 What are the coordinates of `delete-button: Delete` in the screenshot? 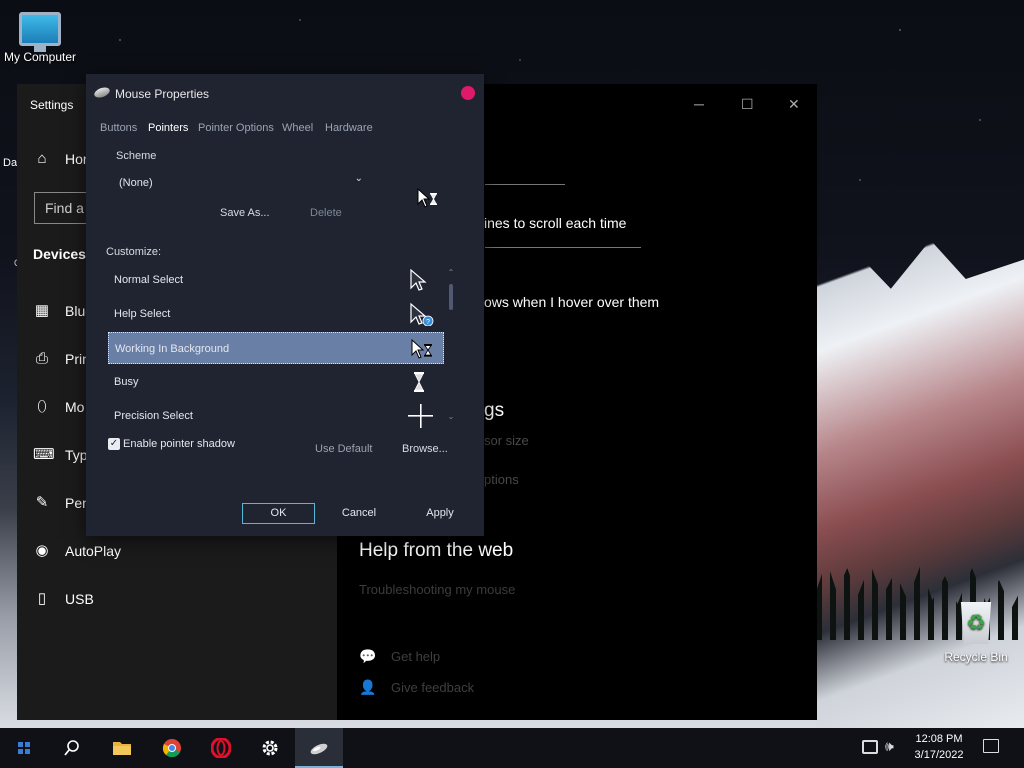 It's located at (326, 213).